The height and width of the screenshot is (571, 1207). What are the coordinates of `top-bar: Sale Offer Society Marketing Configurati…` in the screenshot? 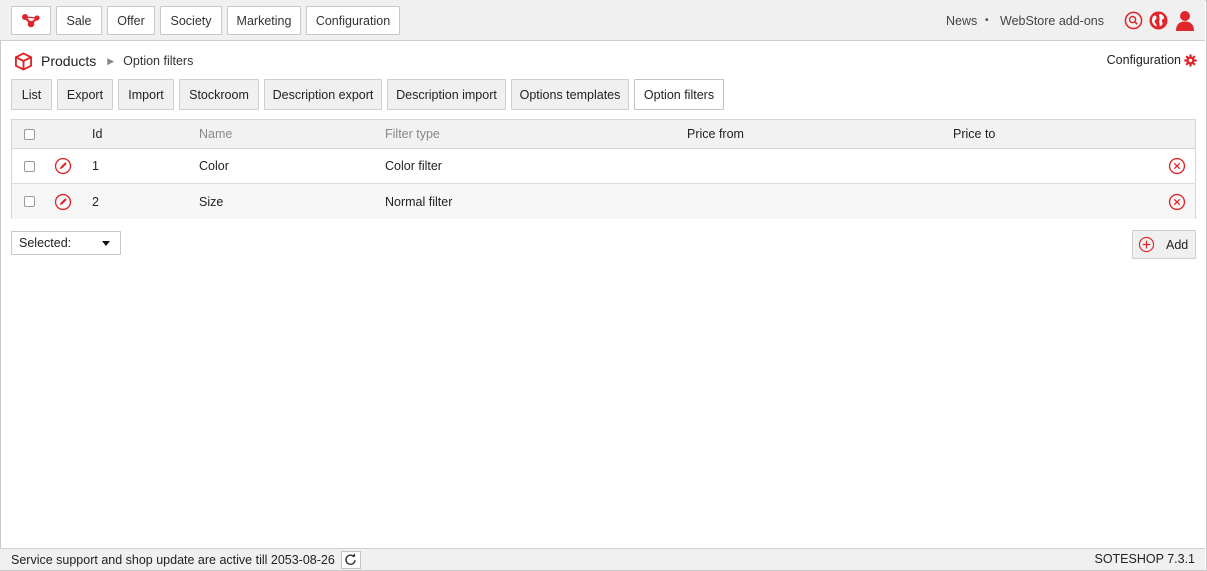 It's located at (602, 20).